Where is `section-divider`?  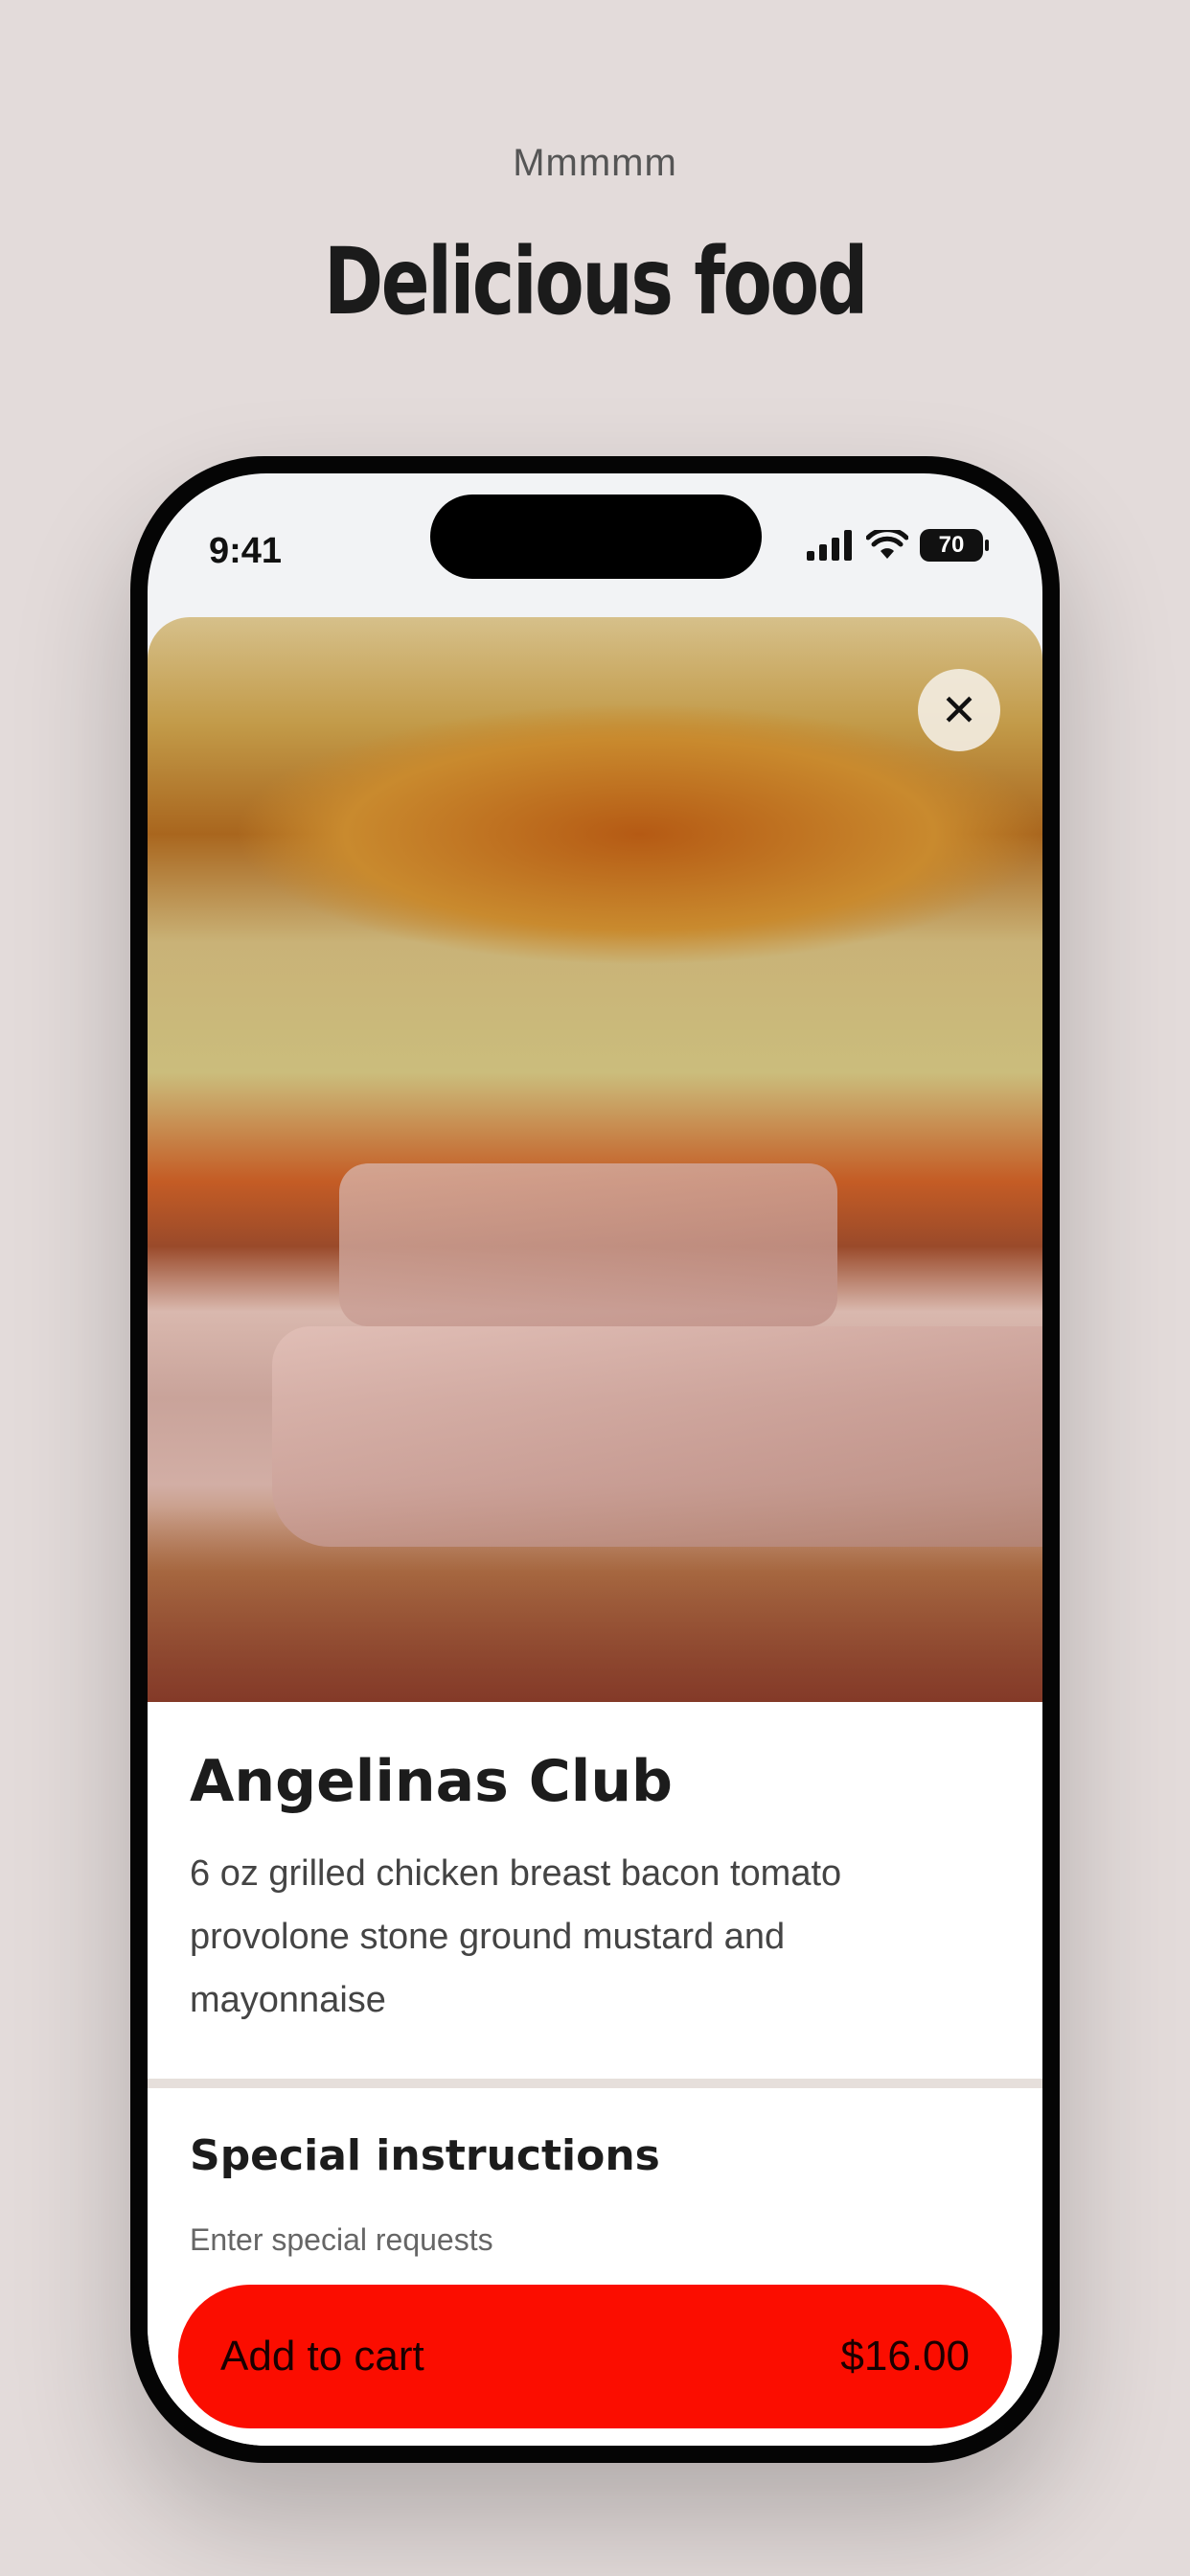
section-divider is located at coordinates (595, 2083).